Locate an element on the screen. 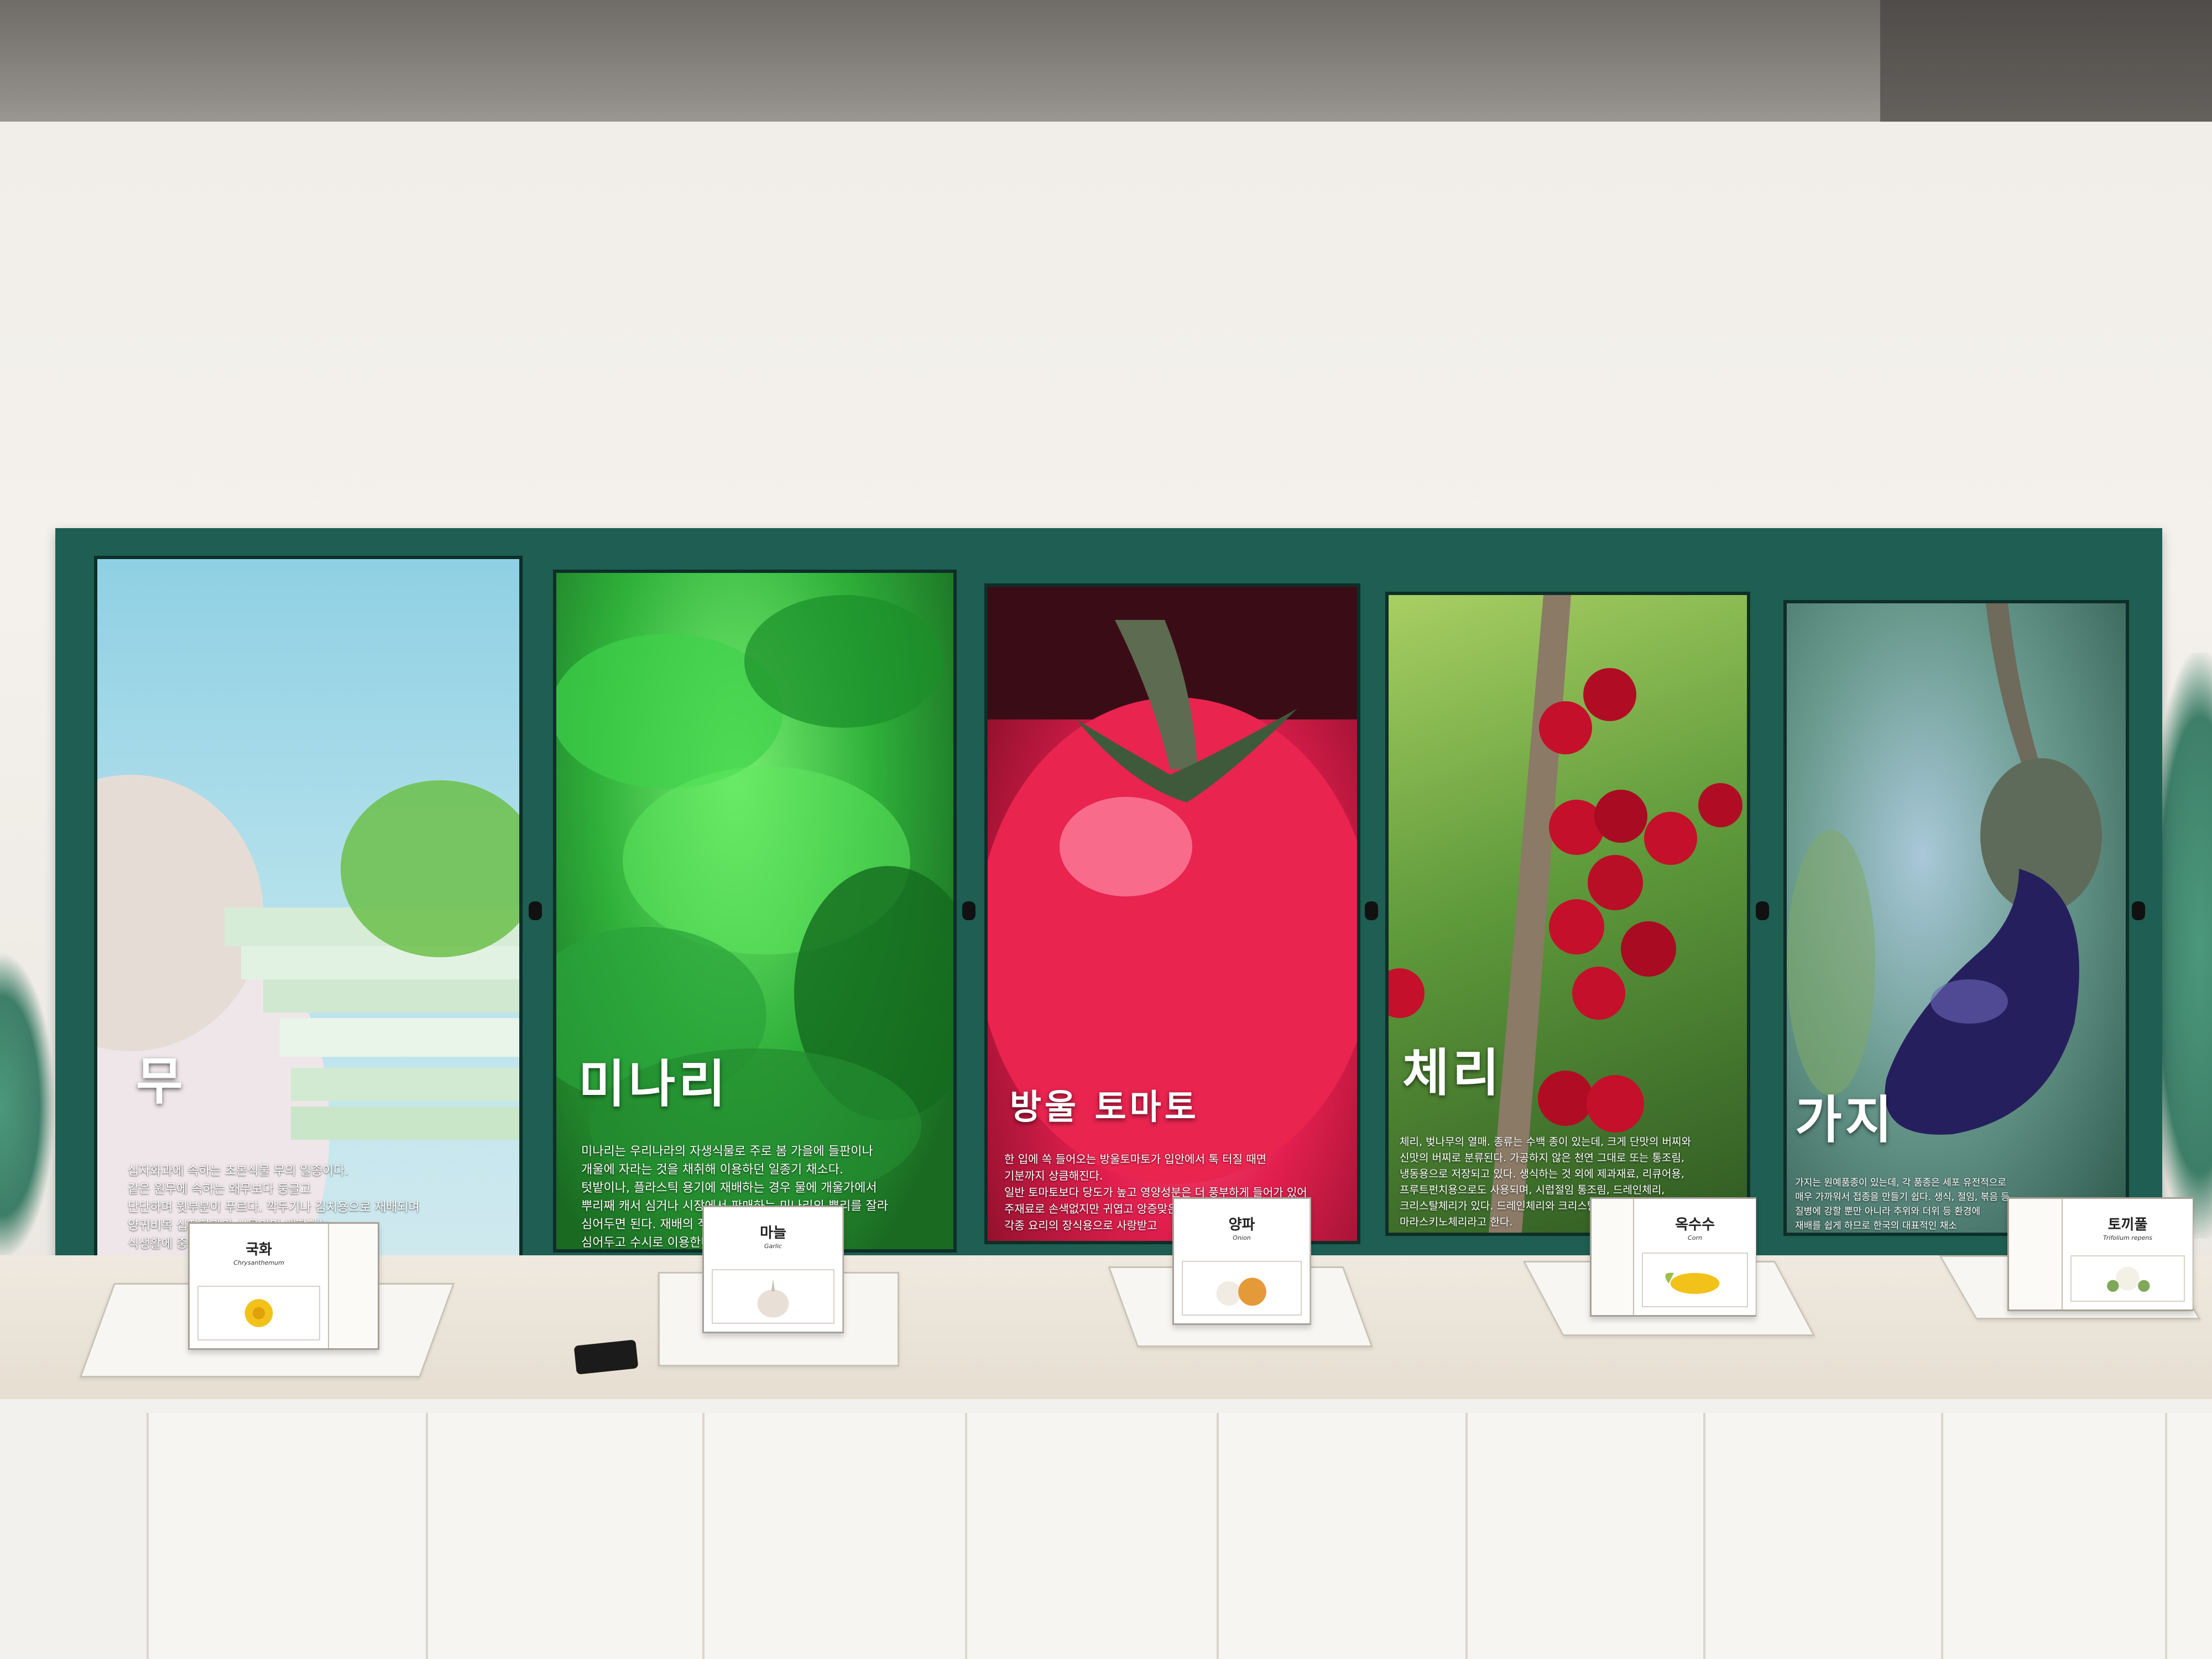  box-title: 토끼풀 is located at coordinates (2128, 1225).